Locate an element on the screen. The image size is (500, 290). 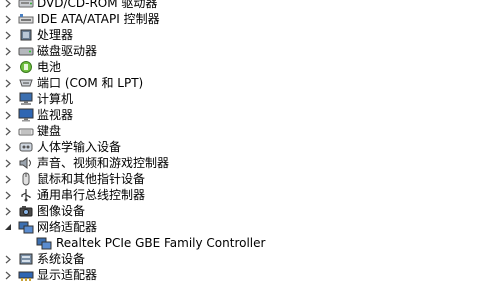
tree-item-monitor: 监视器 is located at coordinates (36, 115).